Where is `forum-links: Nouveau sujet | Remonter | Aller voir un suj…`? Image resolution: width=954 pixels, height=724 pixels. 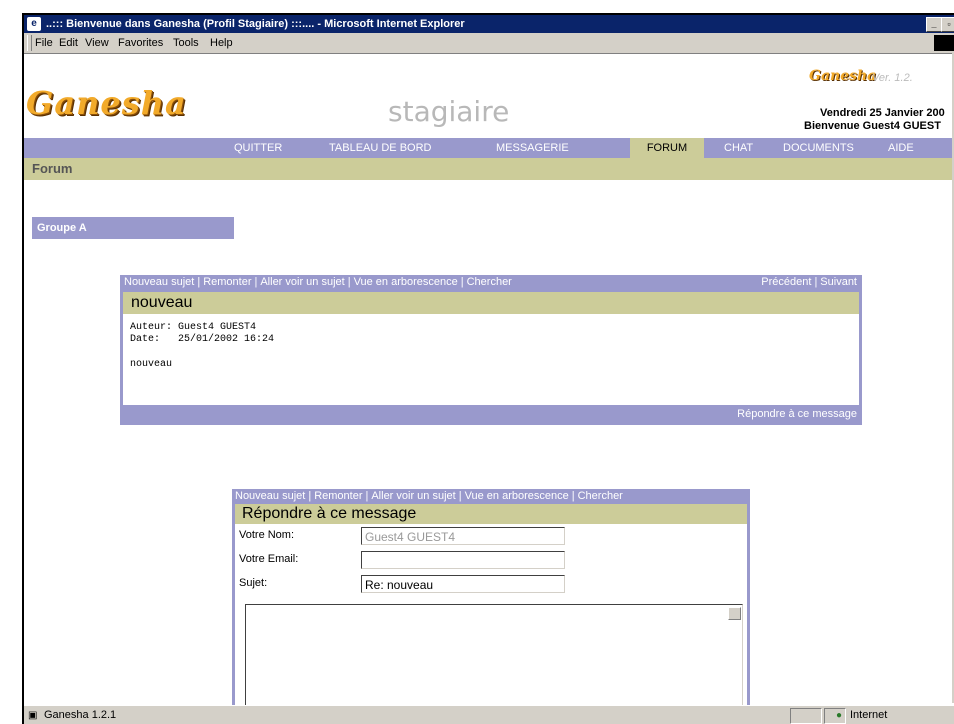
forum-links: Nouveau sujet | Remonter | Aller voir un suj… is located at coordinates (318, 282).